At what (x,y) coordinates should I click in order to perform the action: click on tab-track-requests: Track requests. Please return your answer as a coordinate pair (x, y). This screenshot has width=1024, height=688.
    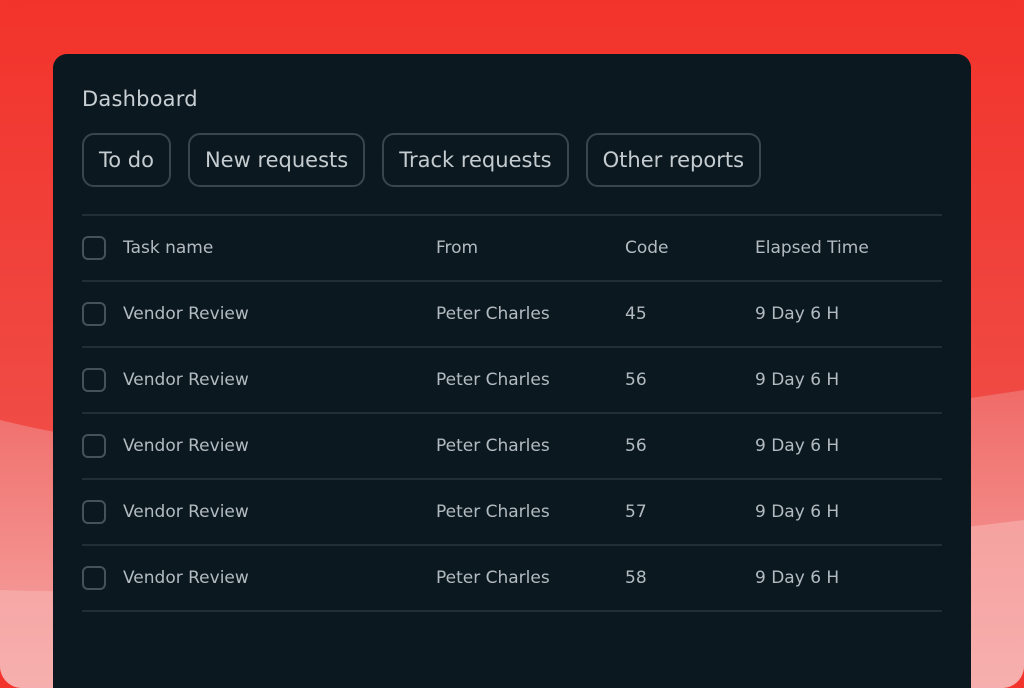
    Looking at the image, I should click on (475, 160).